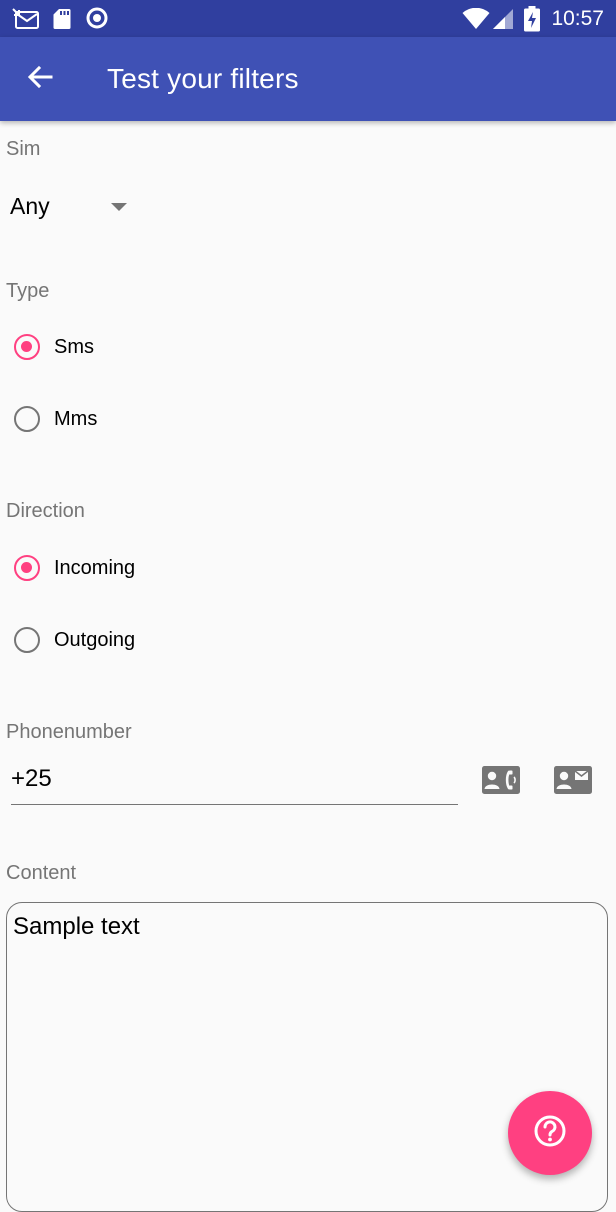  I want to click on help-icon, so click(550, 1133).